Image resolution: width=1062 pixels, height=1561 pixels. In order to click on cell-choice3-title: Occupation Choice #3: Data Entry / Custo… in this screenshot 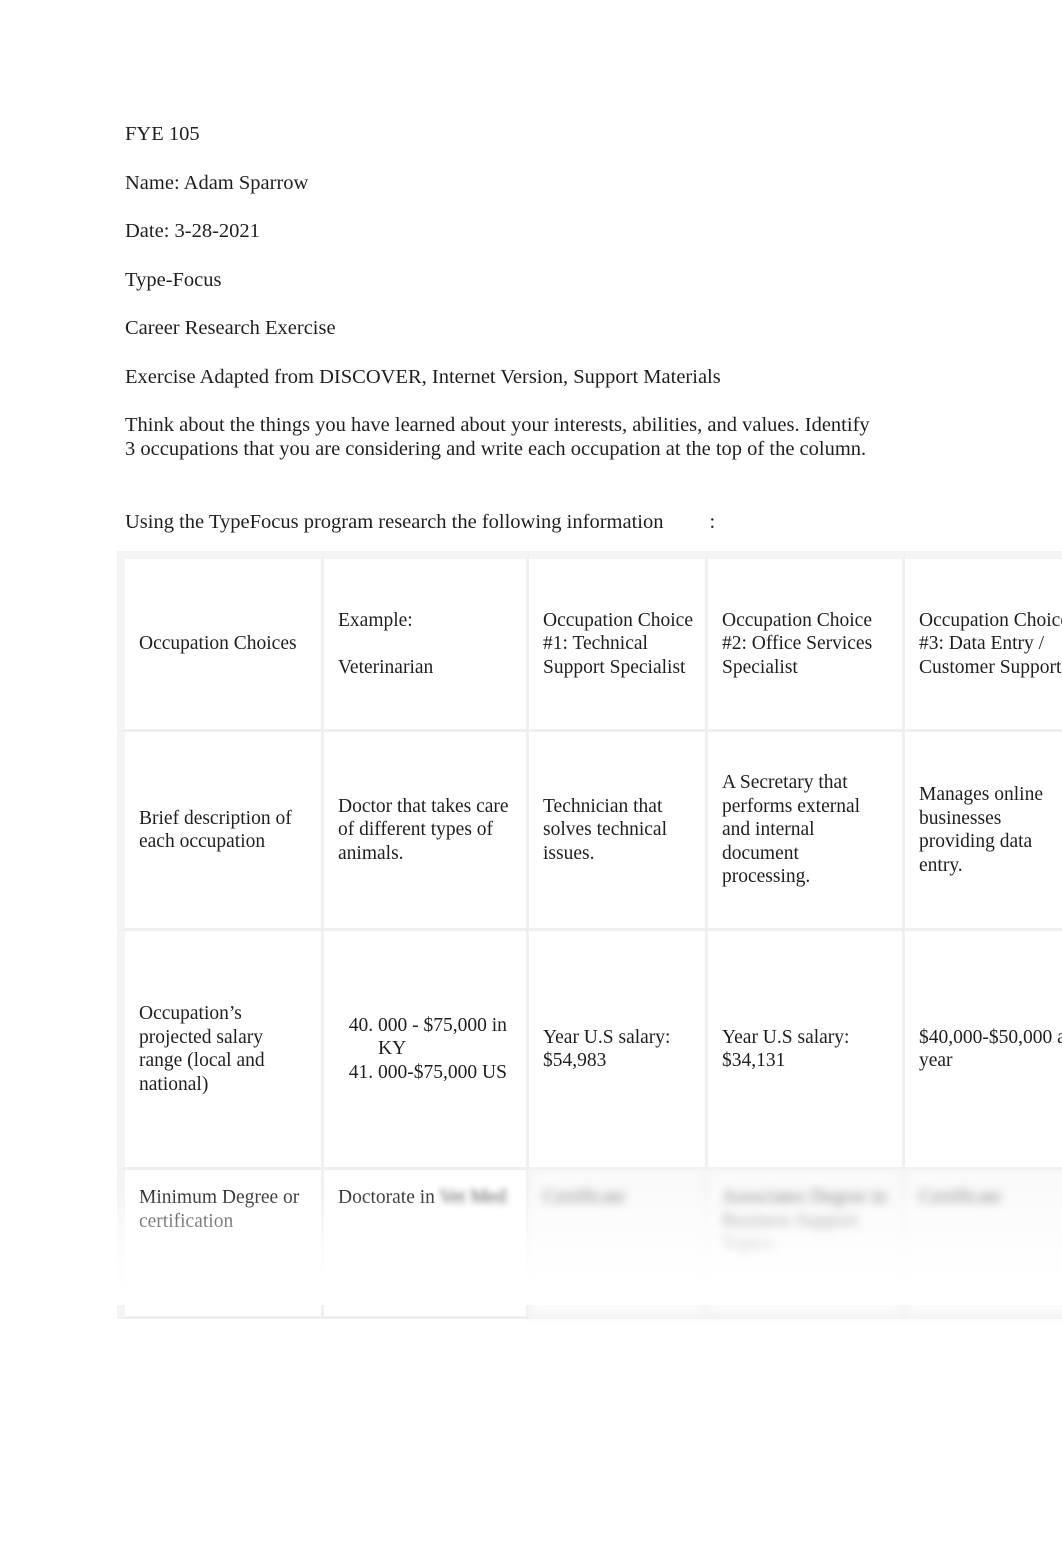, I will do `click(983, 641)`.